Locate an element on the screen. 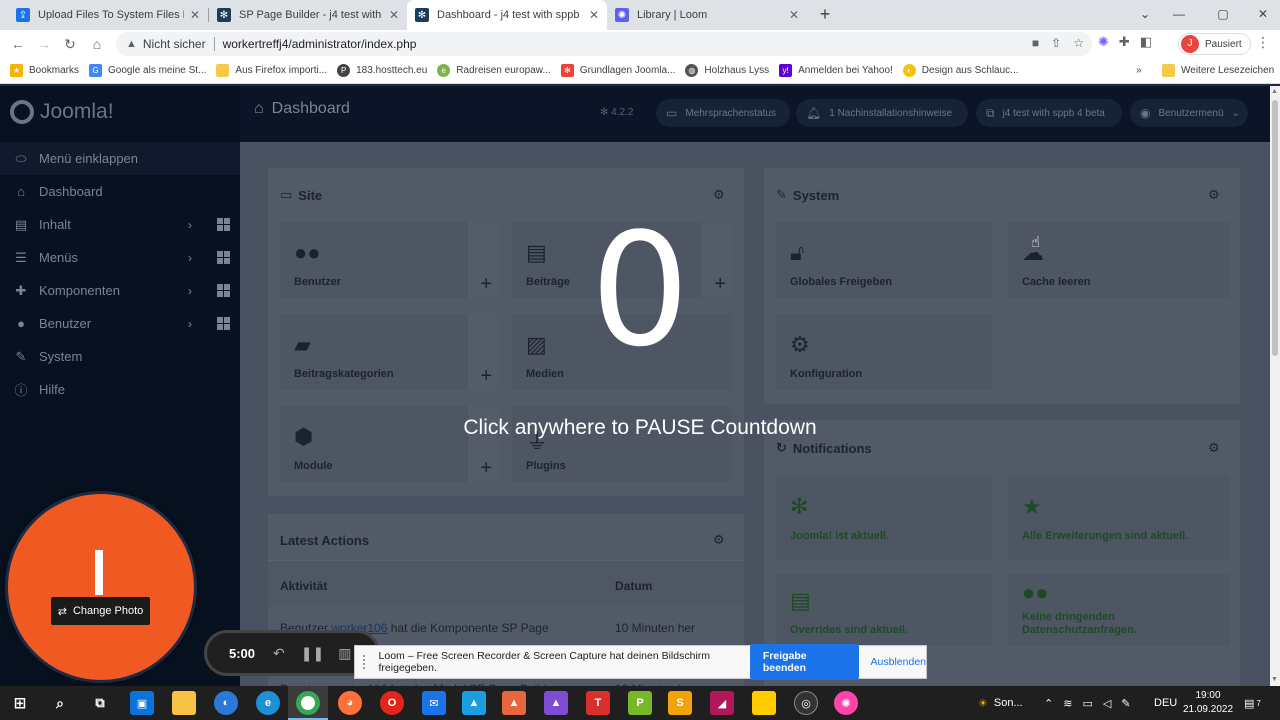 The image size is (1280, 720). app-t-icon: T is located at coordinates (598, 703).